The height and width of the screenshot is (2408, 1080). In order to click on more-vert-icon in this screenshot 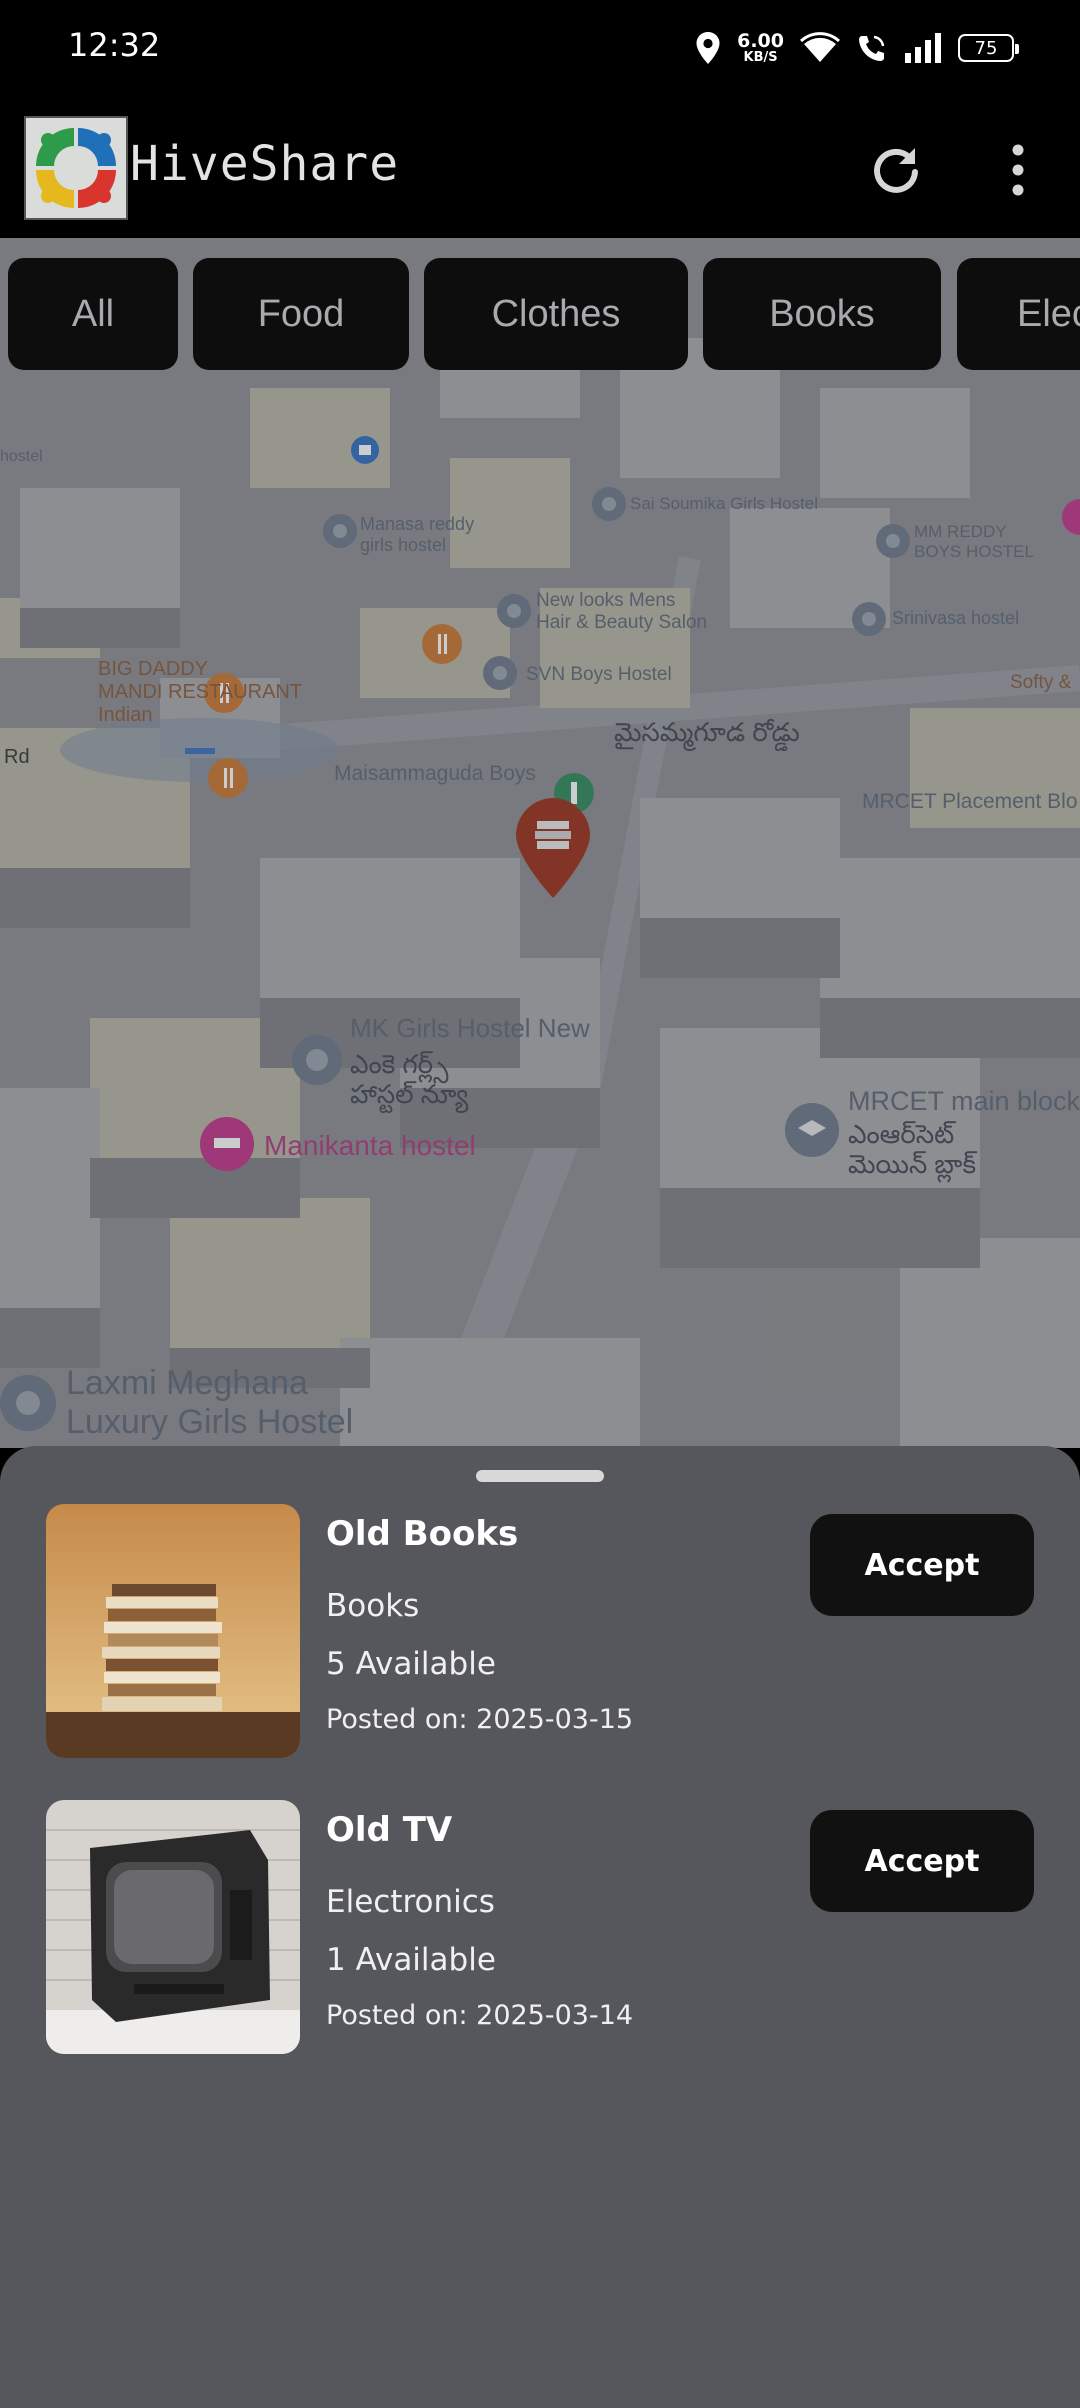, I will do `click(1018, 170)`.